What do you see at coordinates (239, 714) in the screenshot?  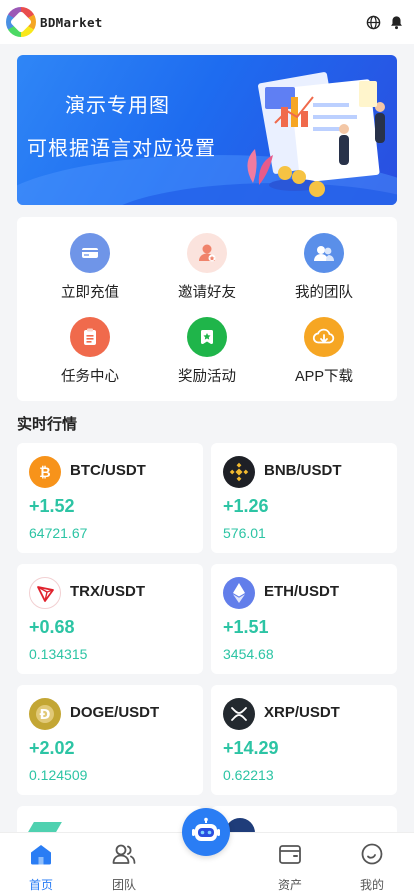 I see `xrp-icon` at bounding box center [239, 714].